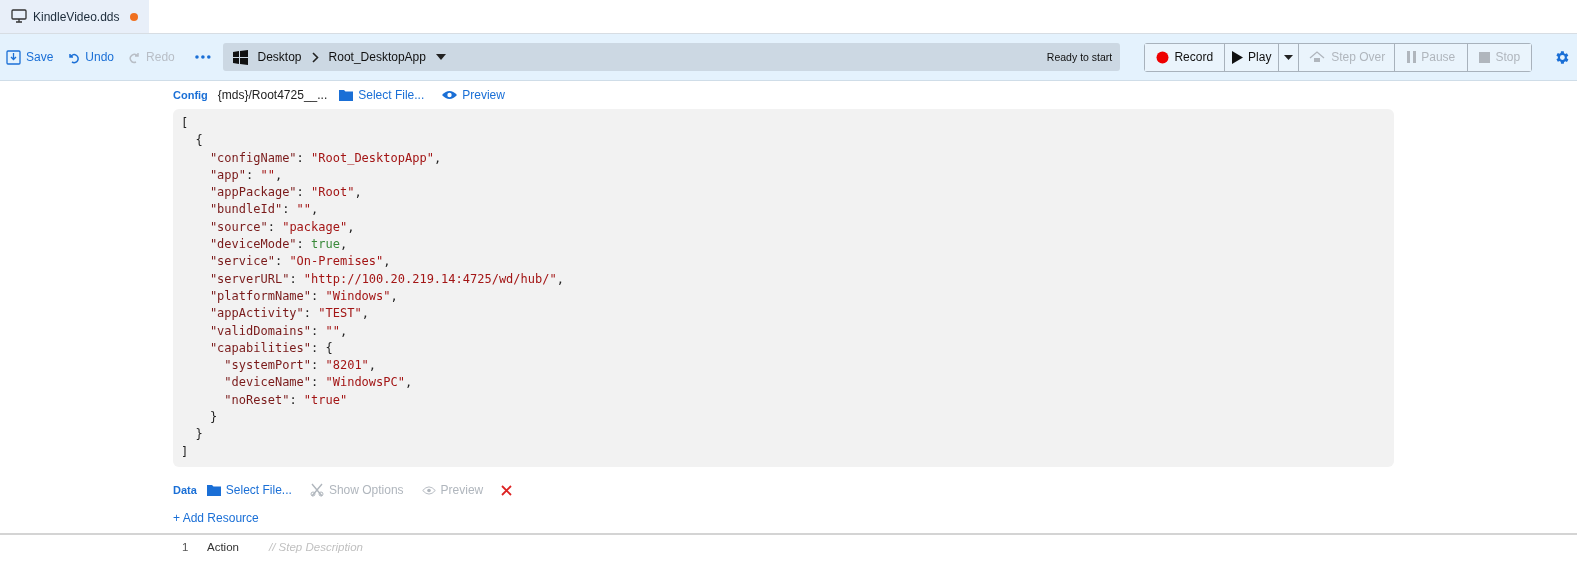  What do you see at coordinates (185, 490) in the screenshot?
I see `data-label: Data` at bounding box center [185, 490].